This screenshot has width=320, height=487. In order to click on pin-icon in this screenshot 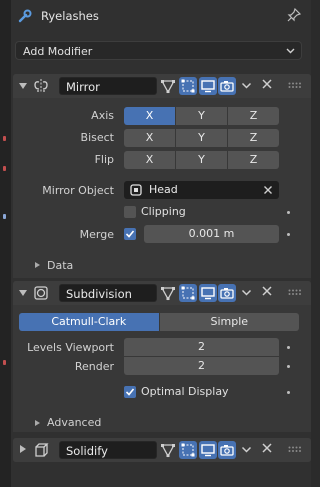, I will do `click(294, 15)`.